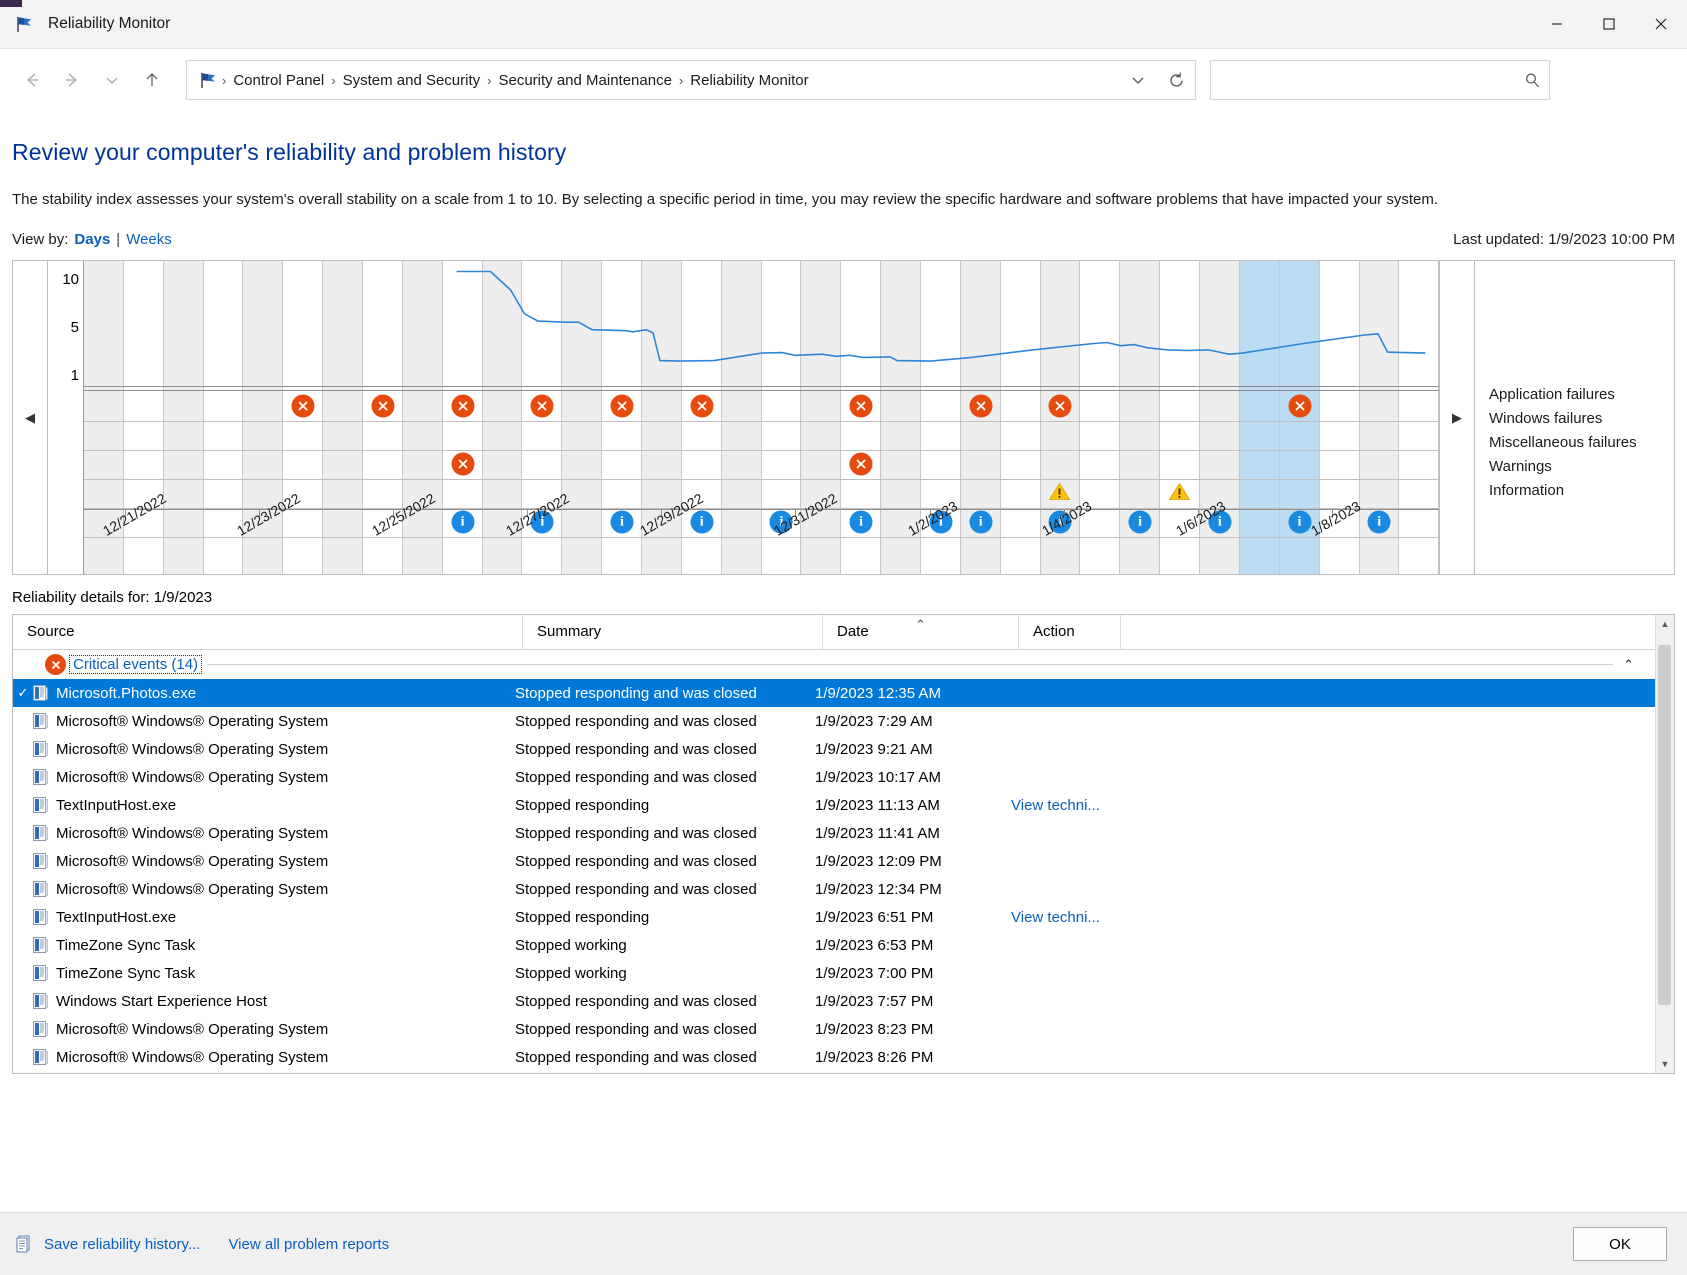 The image size is (1687, 1275). I want to click on view-by-weeks-link: Weeks, so click(149, 239).